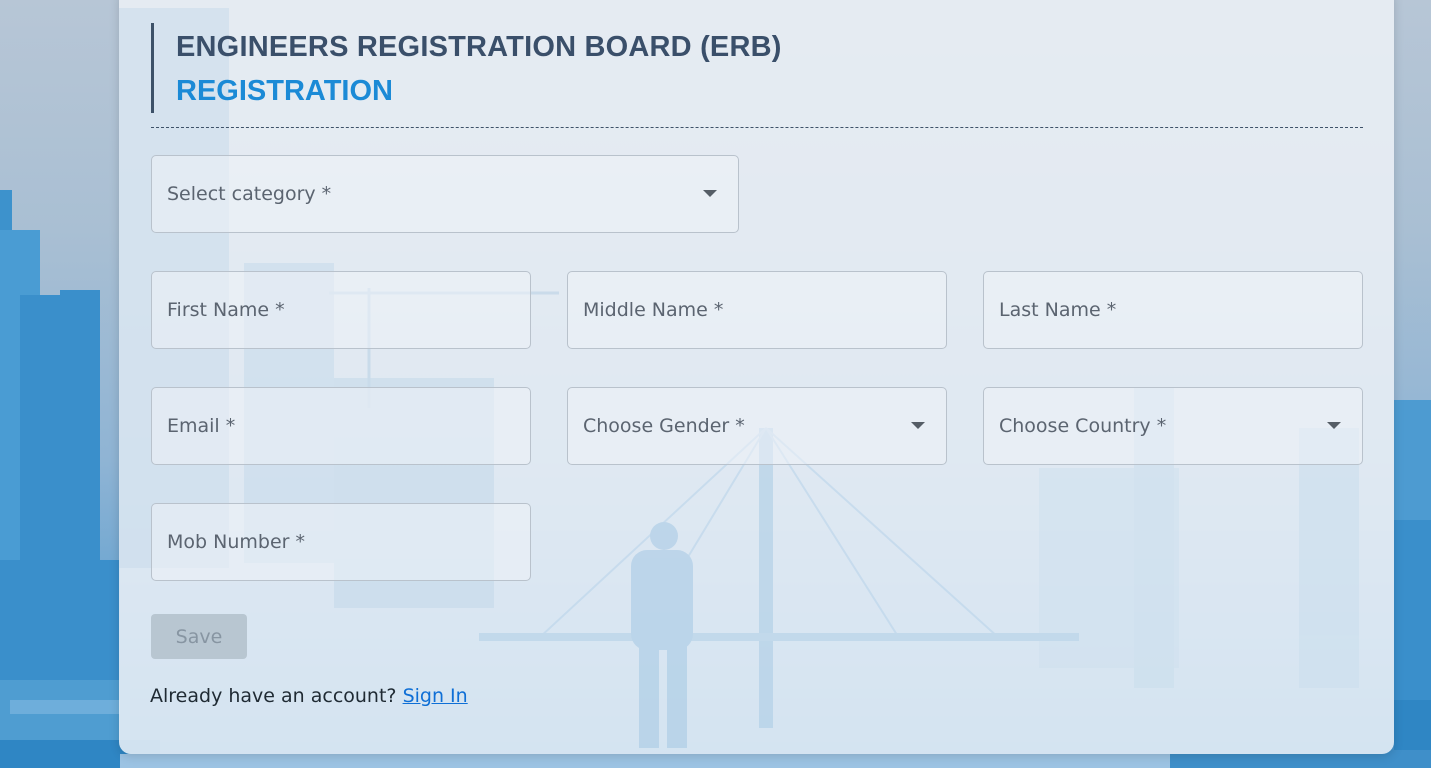 This screenshot has width=1431, height=768. What do you see at coordinates (1058, 310) in the screenshot?
I see `last-name-placeholder: Last Name *` at bounding box center [1058, 310].